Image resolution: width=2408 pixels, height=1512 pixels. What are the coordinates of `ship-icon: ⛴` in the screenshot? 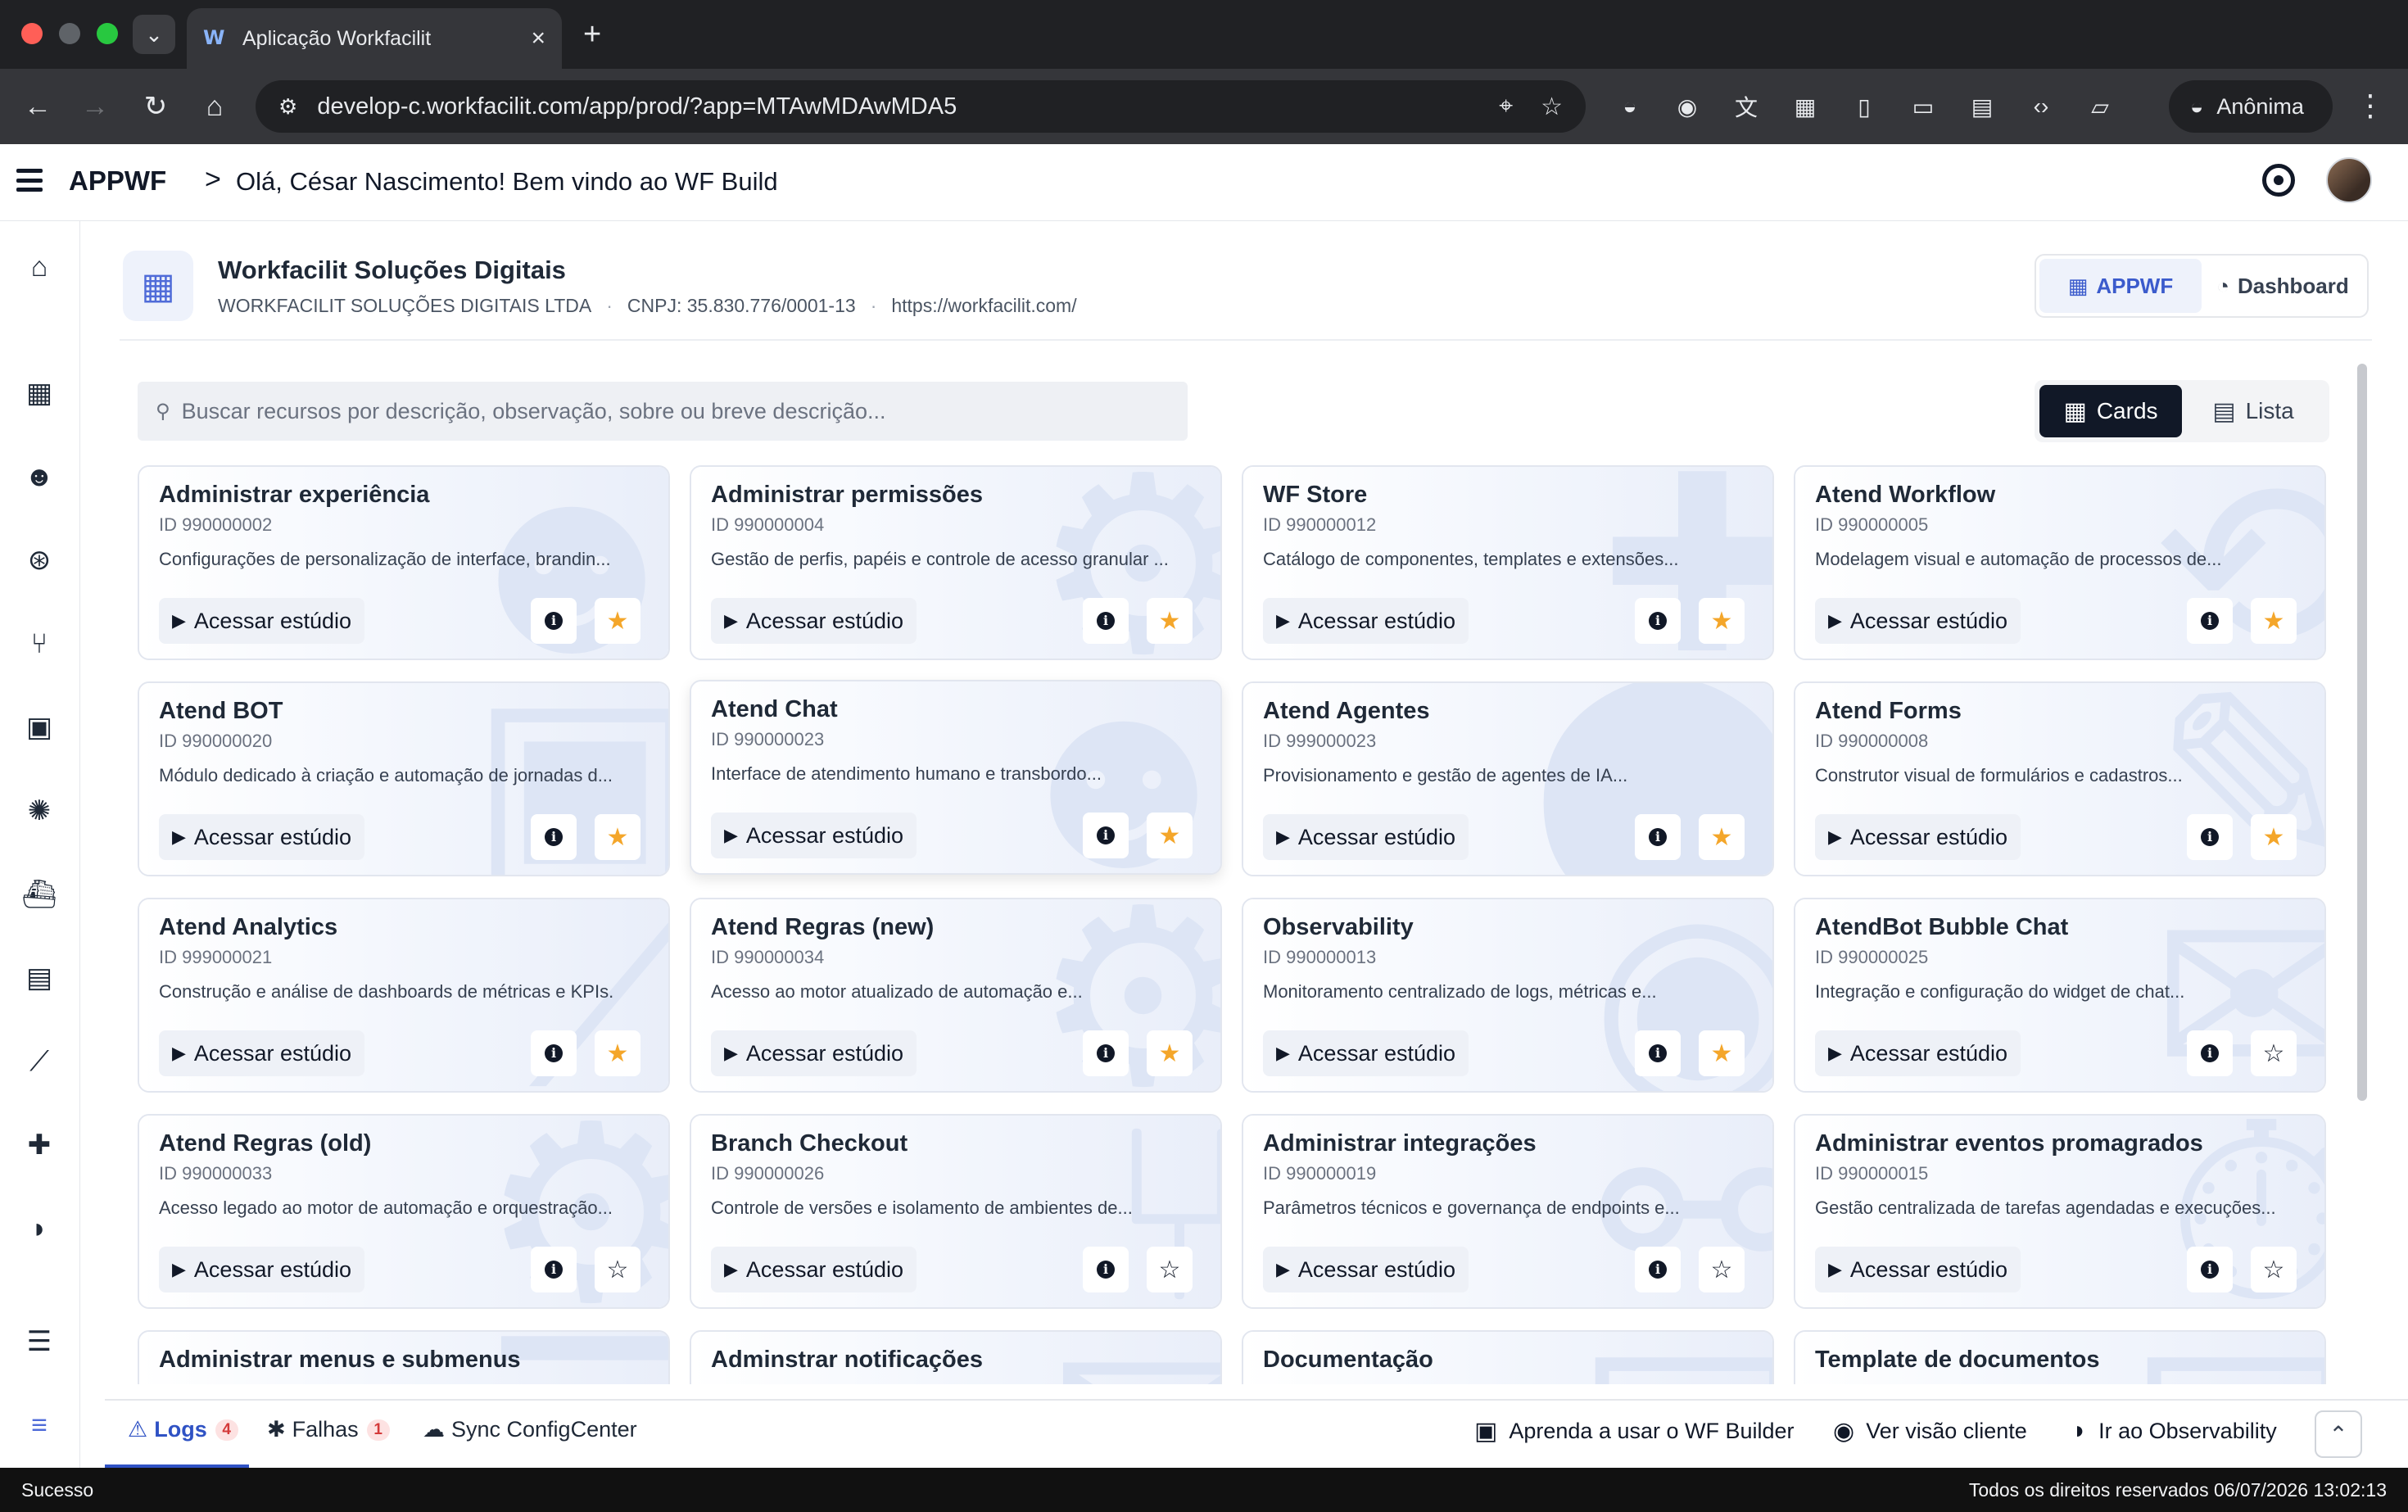 It's located at (39, 894).